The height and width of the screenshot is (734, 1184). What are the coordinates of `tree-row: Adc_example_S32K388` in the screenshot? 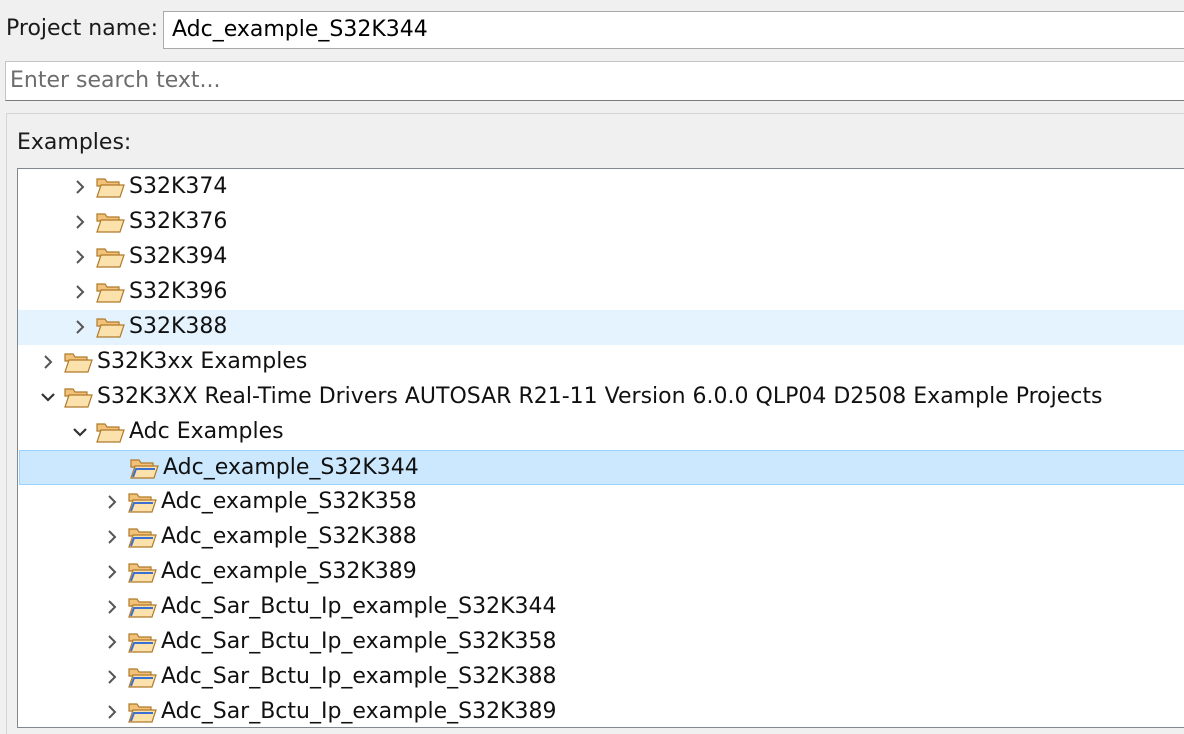 It's located at (601, 537).